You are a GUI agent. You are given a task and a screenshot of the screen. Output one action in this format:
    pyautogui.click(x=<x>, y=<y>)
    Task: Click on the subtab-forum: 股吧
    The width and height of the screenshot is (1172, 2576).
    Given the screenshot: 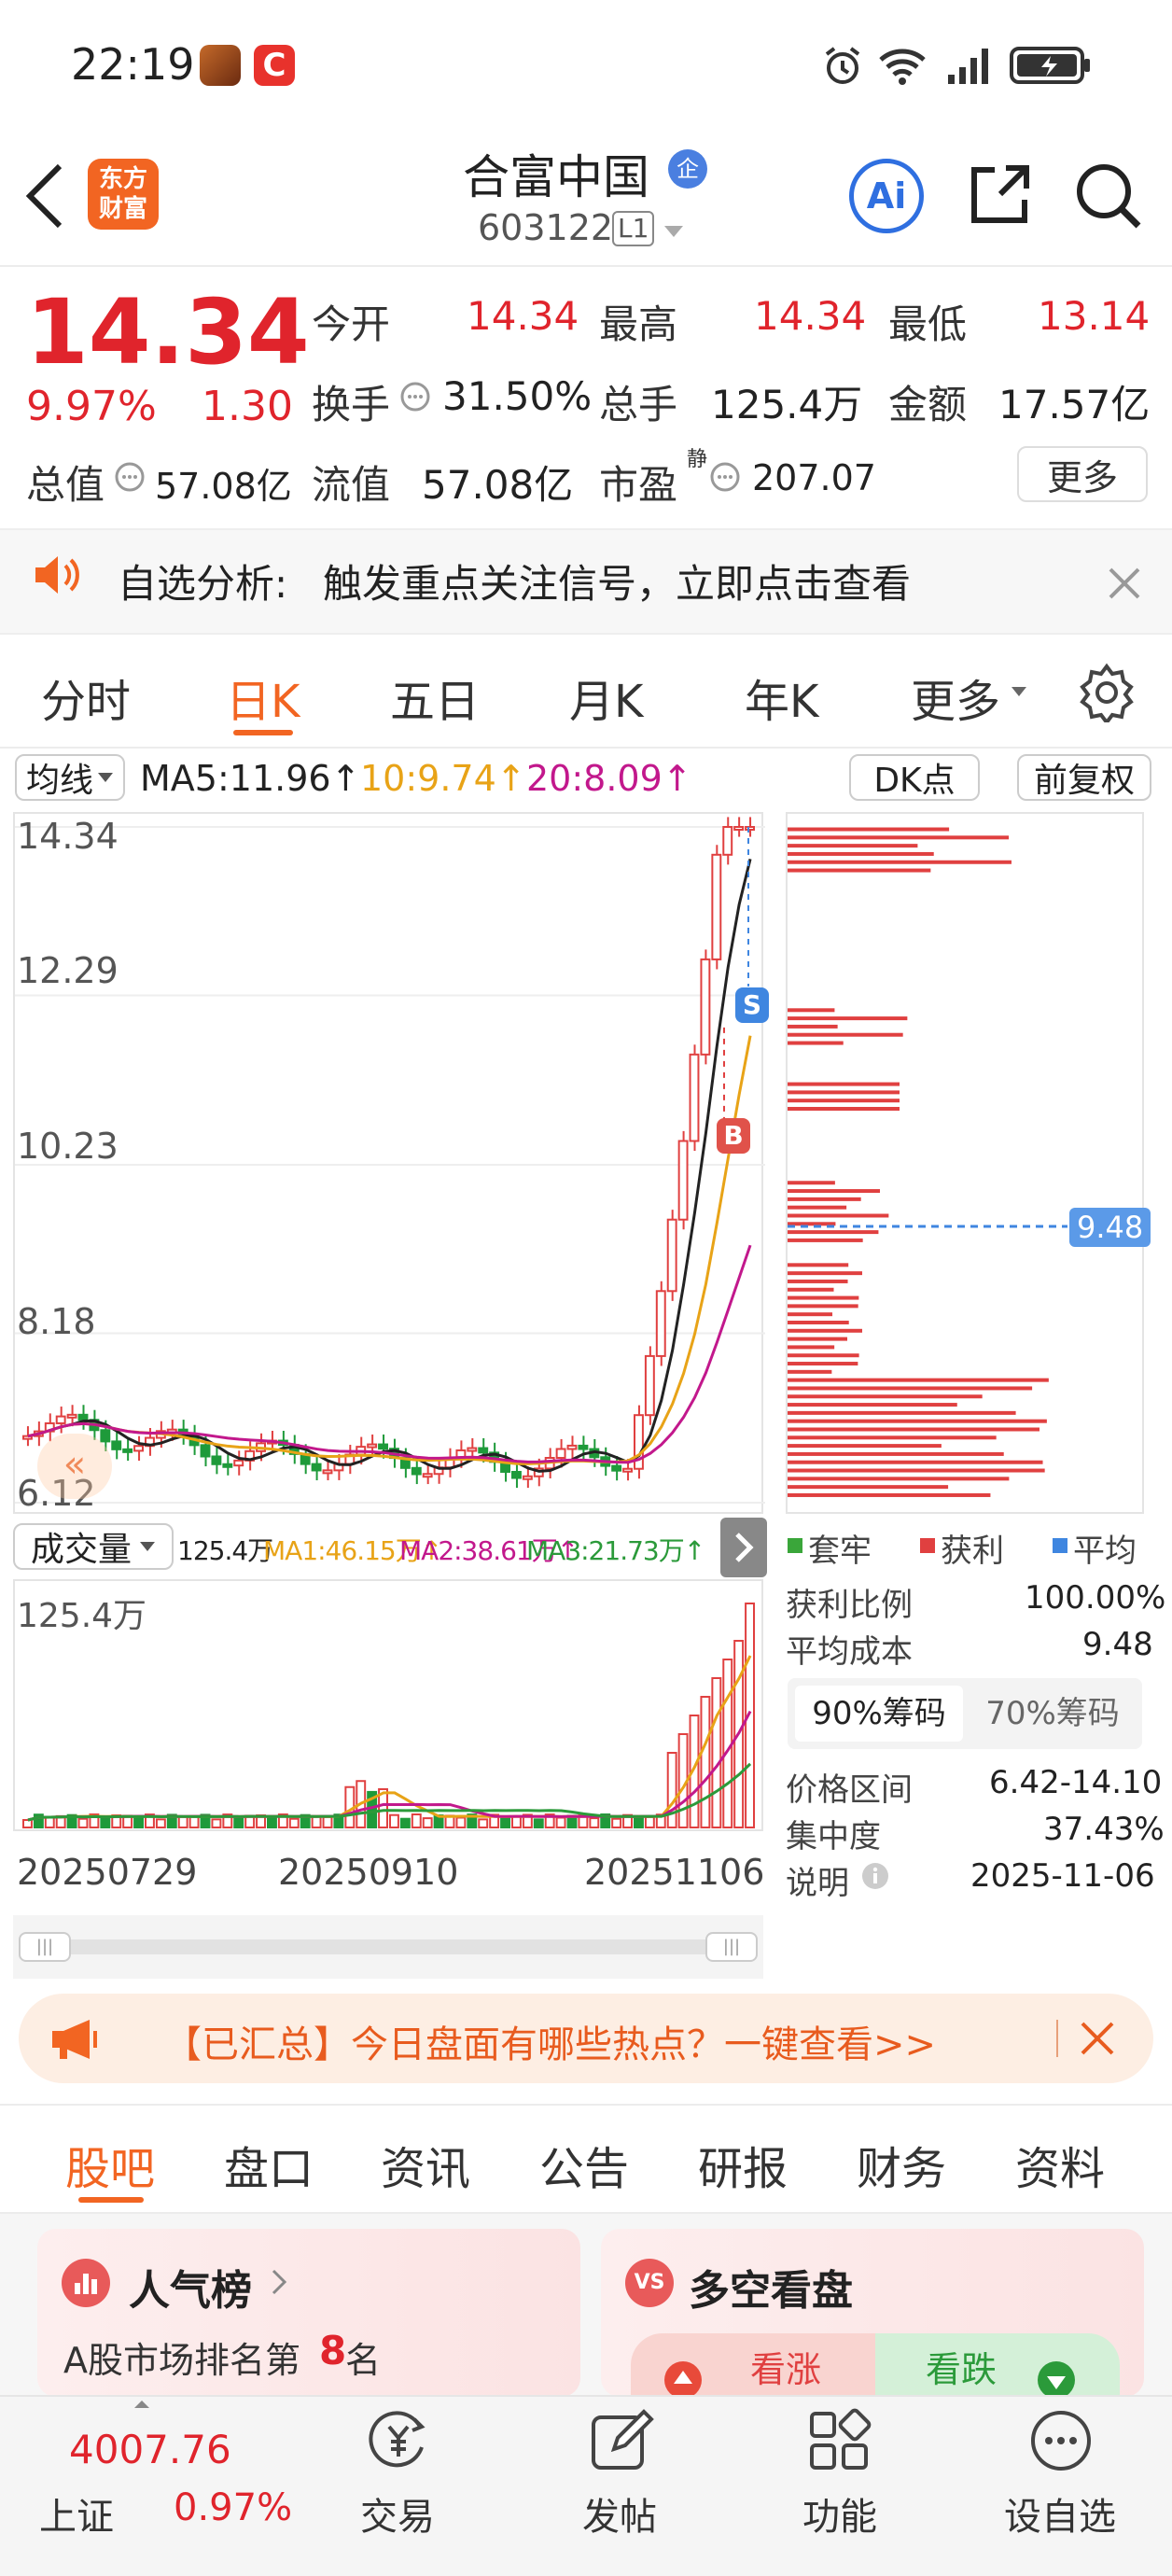 What is the action you would take?
    pyautogui.click(x=110, y=2164)
    